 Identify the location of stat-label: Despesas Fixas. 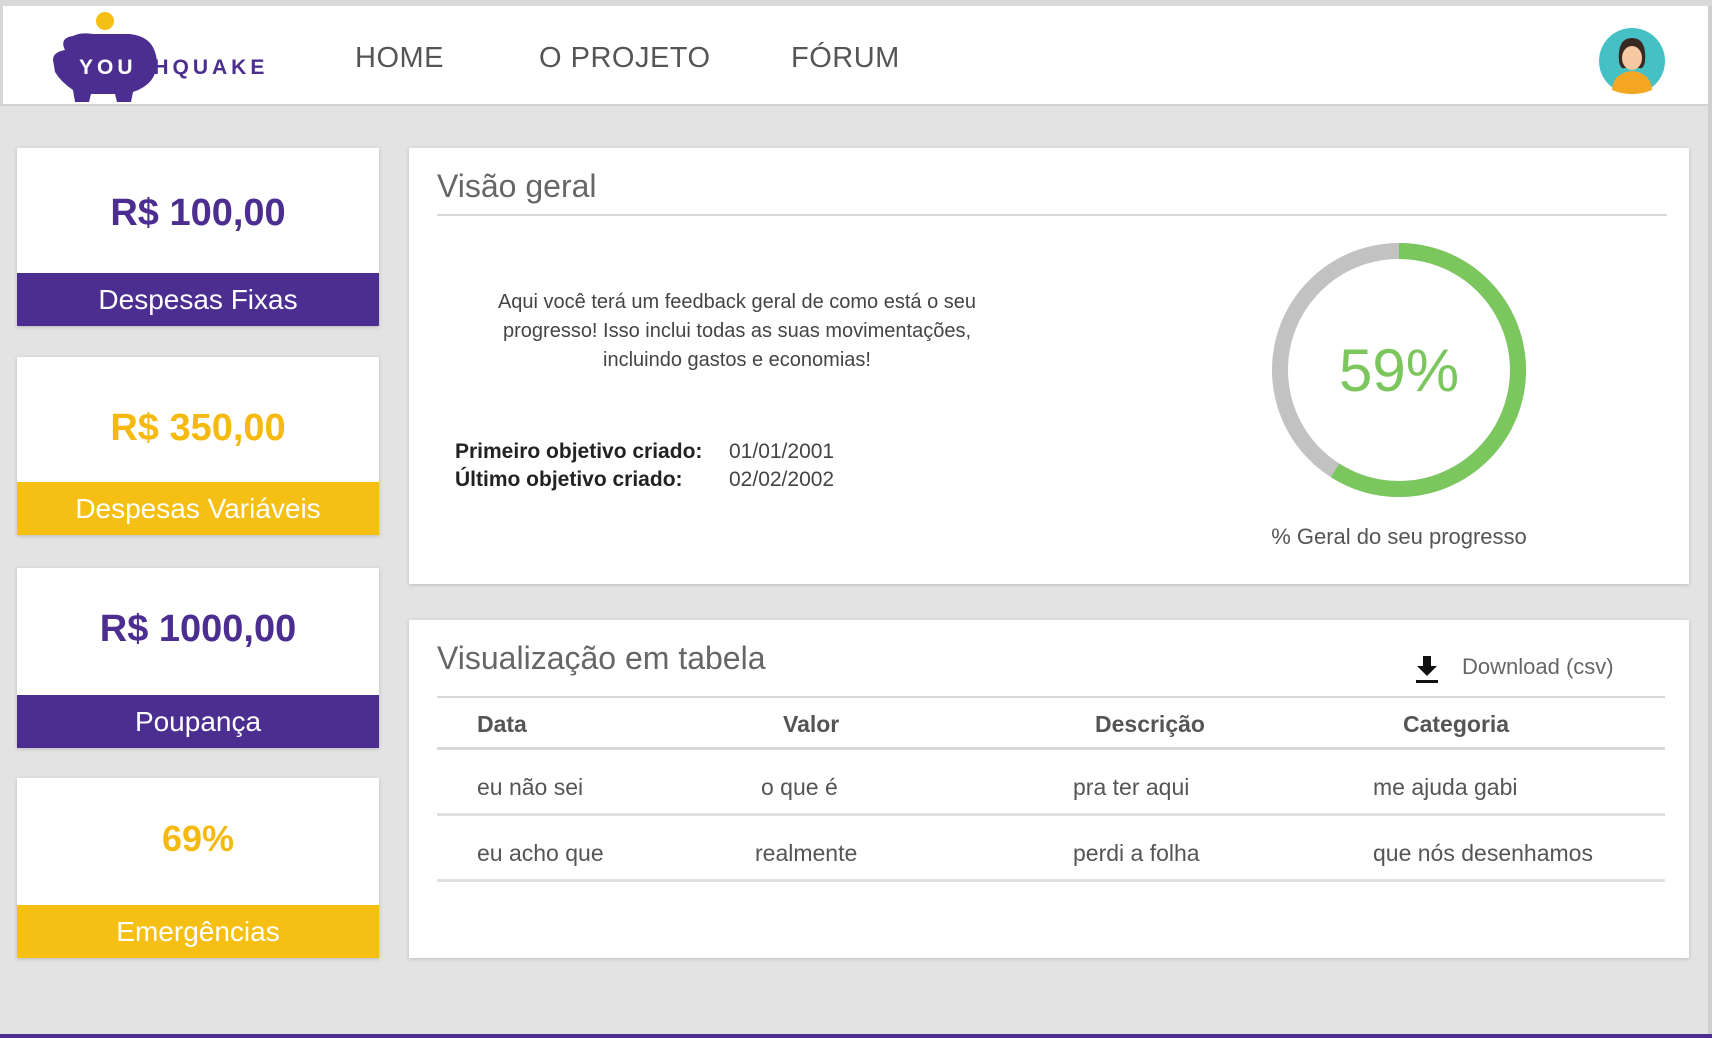
(198, 299).